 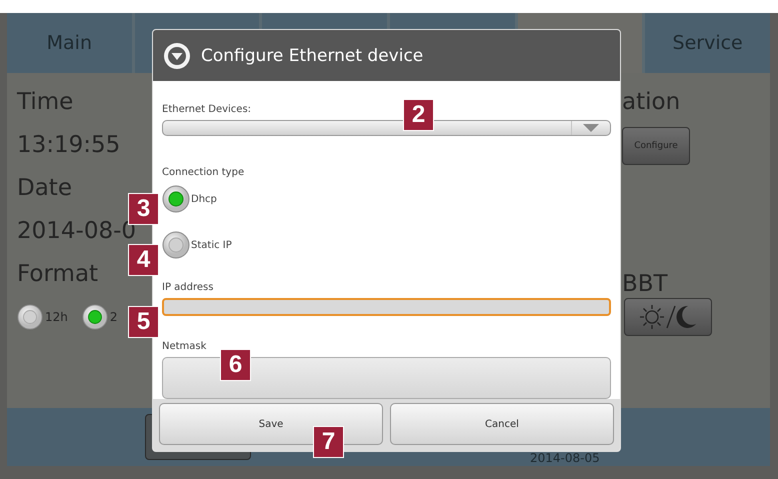 What do you see at coordinates (565, 458) in the screenshot?
I see `date-text: 2014-08-05` at bounding box center [565, 458].